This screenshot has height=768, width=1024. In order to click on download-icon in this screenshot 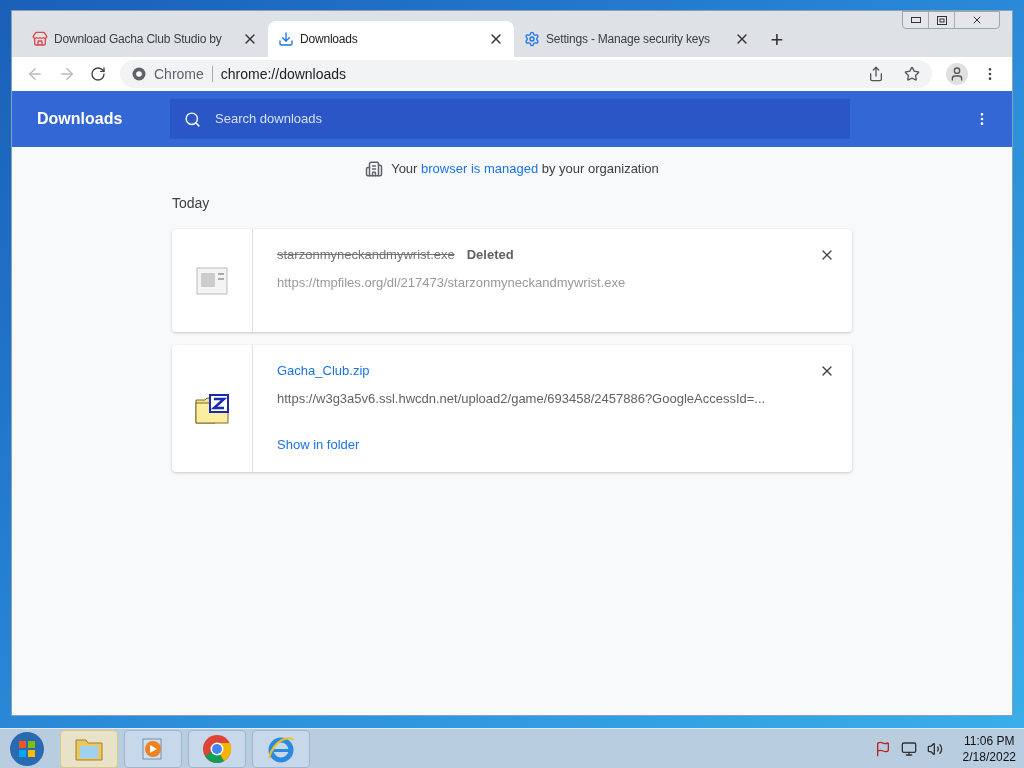, I will do `click(286, 39)`.